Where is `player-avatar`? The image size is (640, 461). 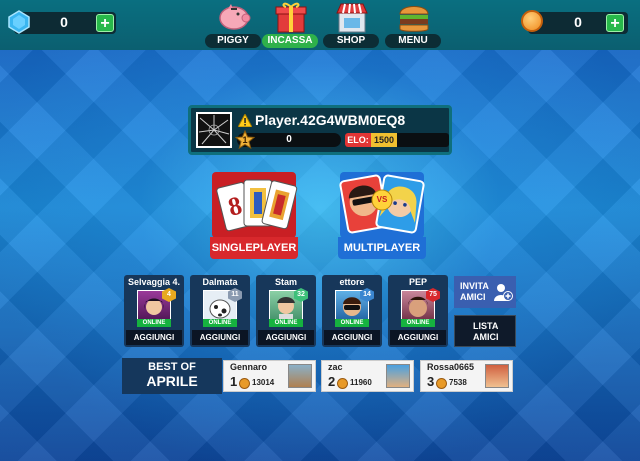
player-avatar is located at coordinates (214, 130).